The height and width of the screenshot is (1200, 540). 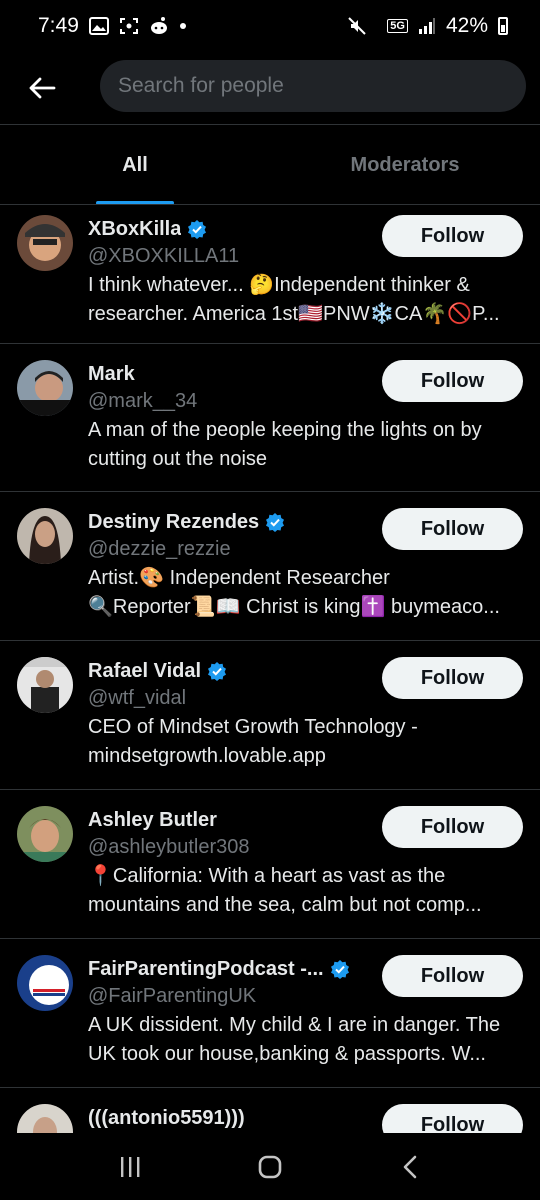 What do you see at coordinates (253, 727) in the screenshot?
I see `bio-line: CEO of Mindset Growth Technology -` at bounding box center [253, 727].